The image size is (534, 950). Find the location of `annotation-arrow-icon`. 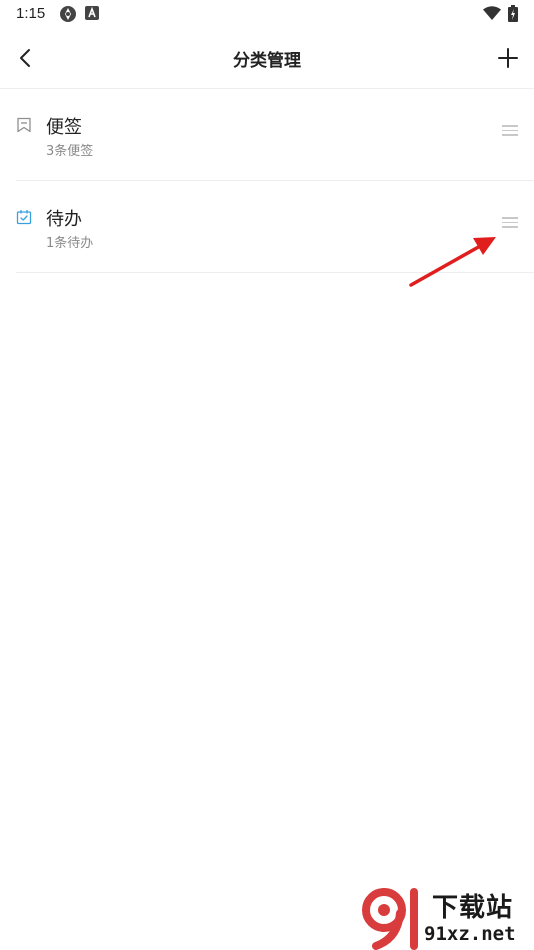

annotation-arrow-icon is located at coordinates (452, 262).